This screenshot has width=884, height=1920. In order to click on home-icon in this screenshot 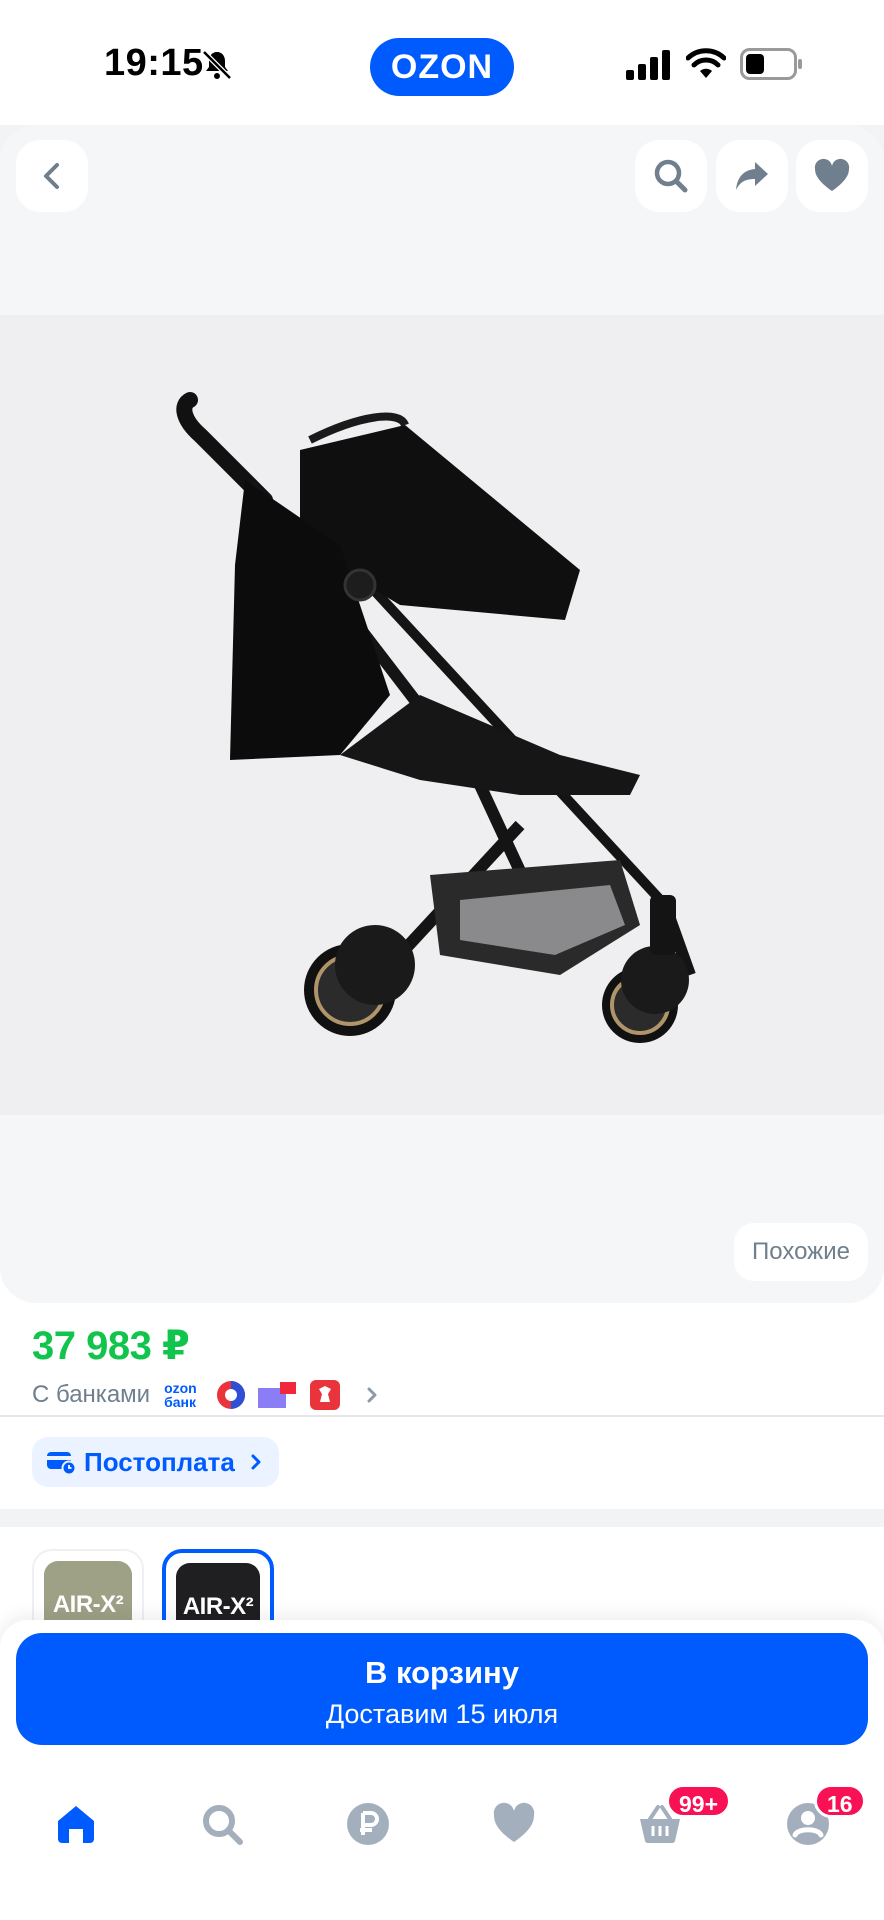, I will do `click(76, 1824)`.